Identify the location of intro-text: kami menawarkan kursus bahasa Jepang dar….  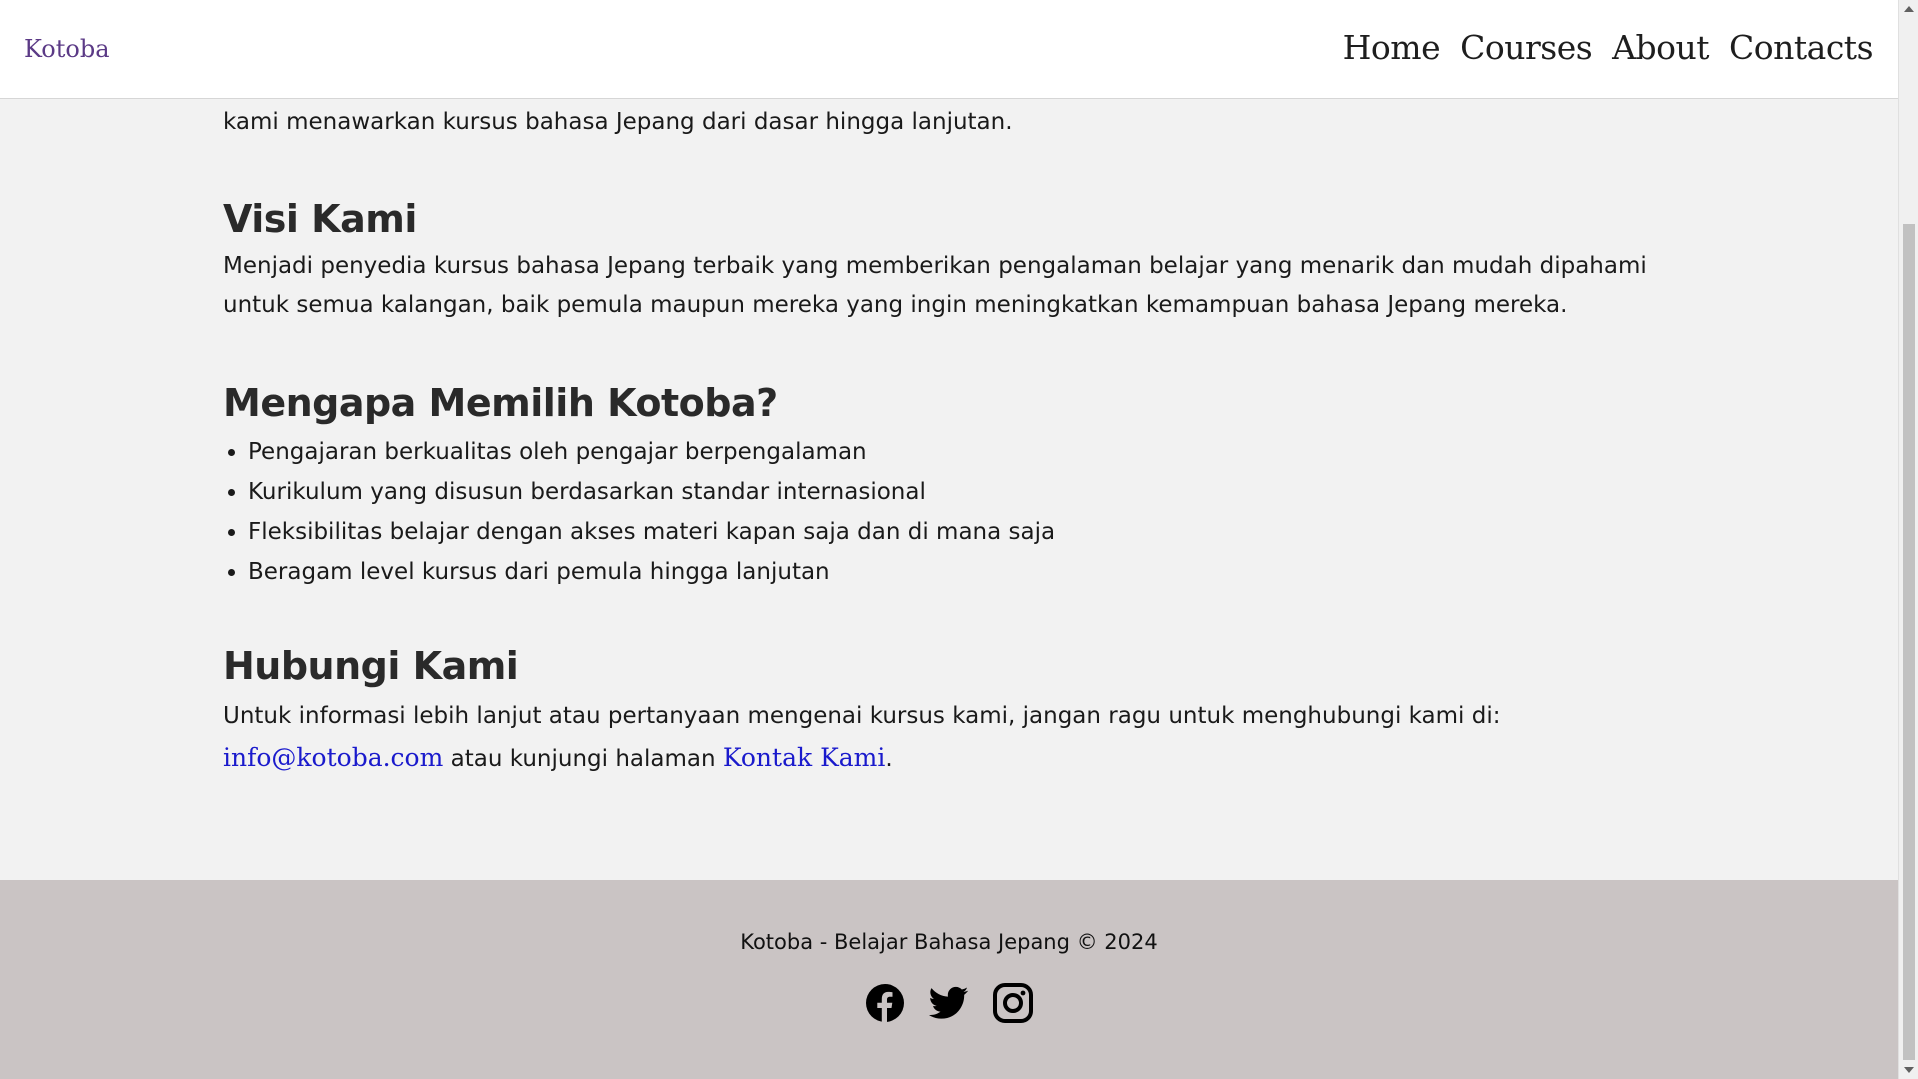
(618, 122).